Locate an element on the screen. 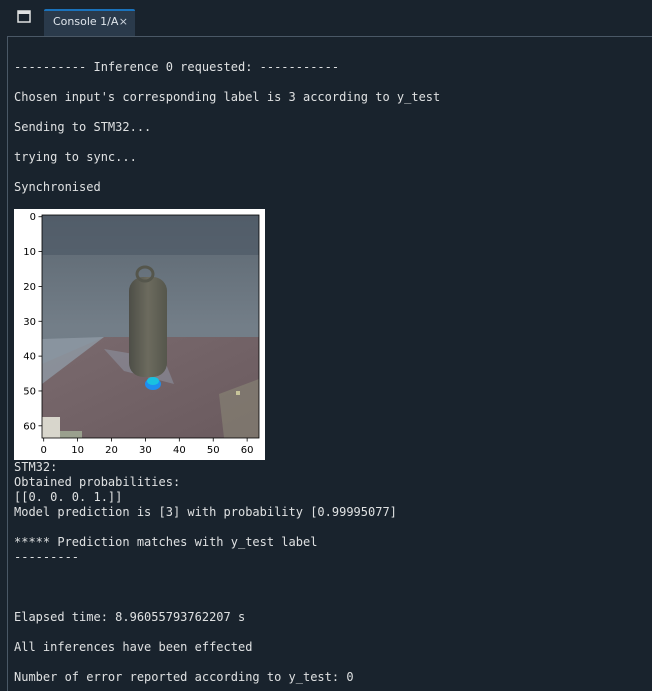  console-line: Obtained probabilities: is located at coordinates (97, 482).